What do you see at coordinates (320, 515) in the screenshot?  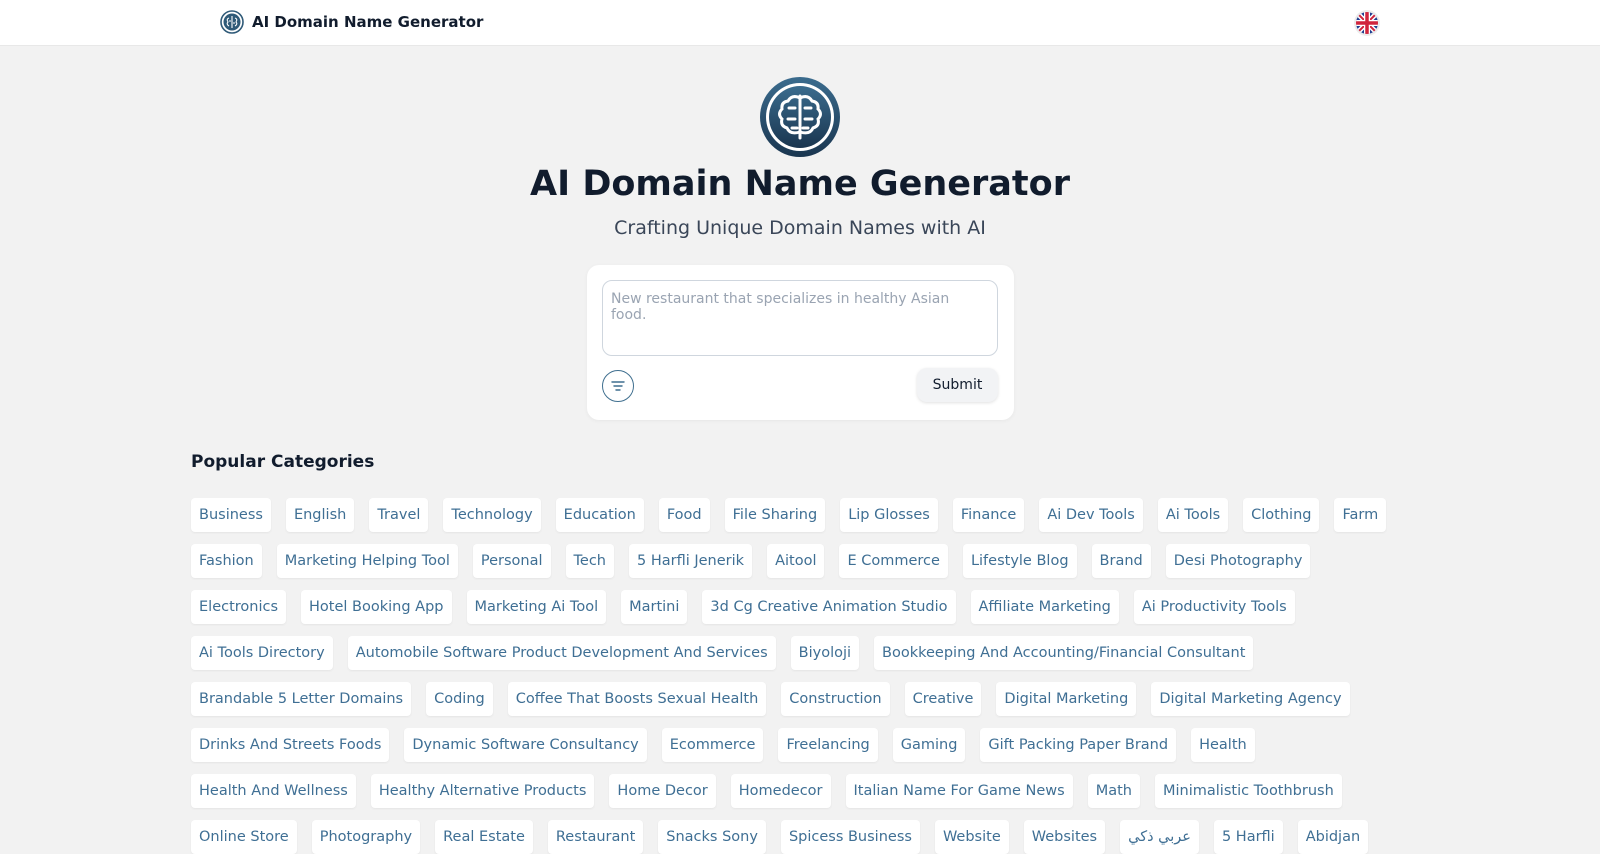 I see `category-tag: English` at bounding box center [320, 515].